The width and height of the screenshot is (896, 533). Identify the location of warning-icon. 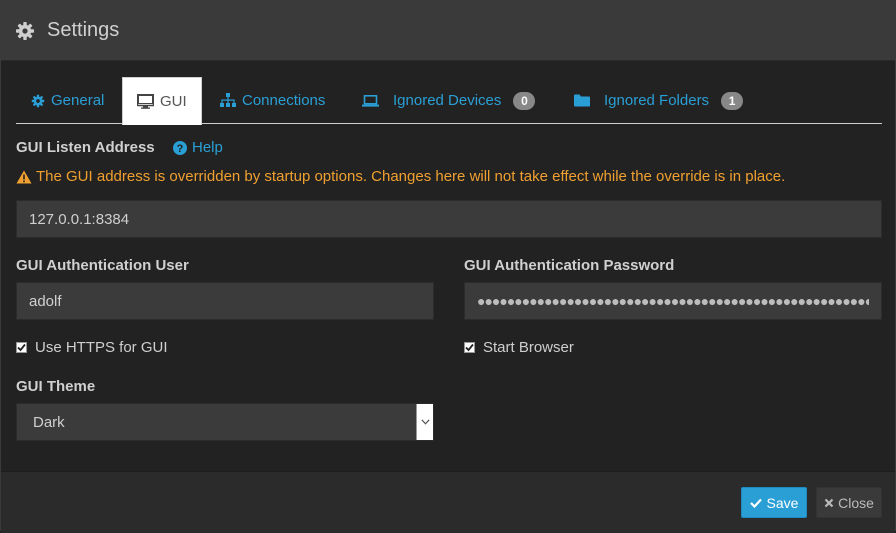
(24, 177).